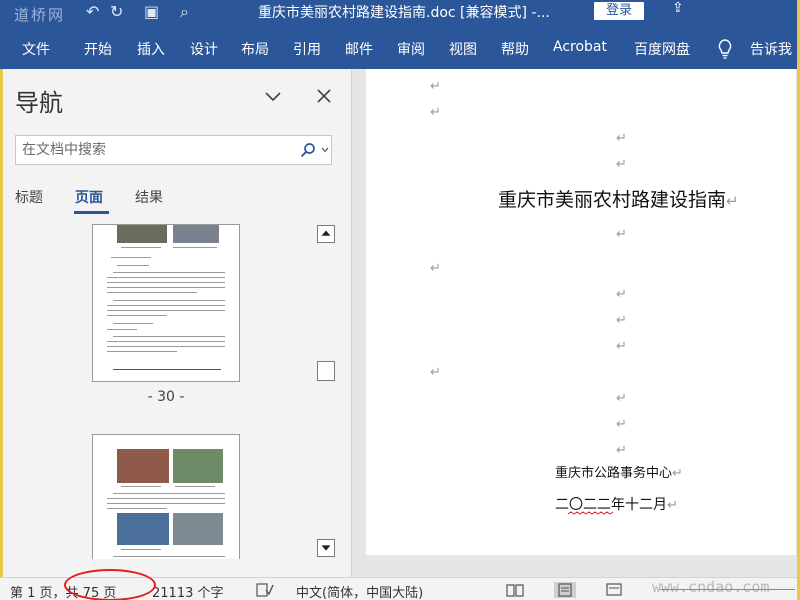 The height and width of the screenshot is (600, 800). What do you see at coordinates (326, 371) in the screenshot?
I see `scrollbar-thumb` at bounding box center [326, 371].